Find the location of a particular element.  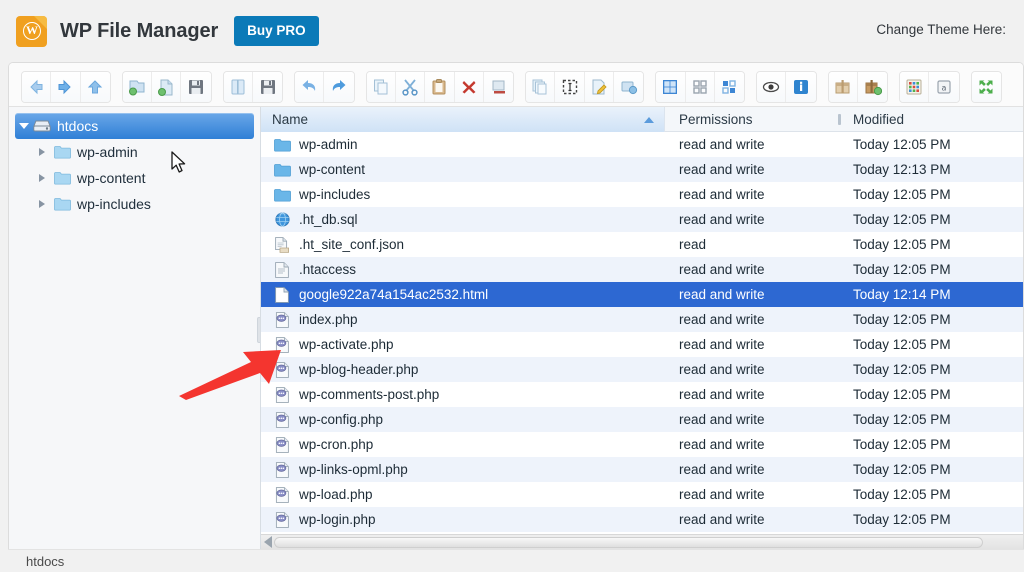

paste-icon is located at coordinates (440, 86).